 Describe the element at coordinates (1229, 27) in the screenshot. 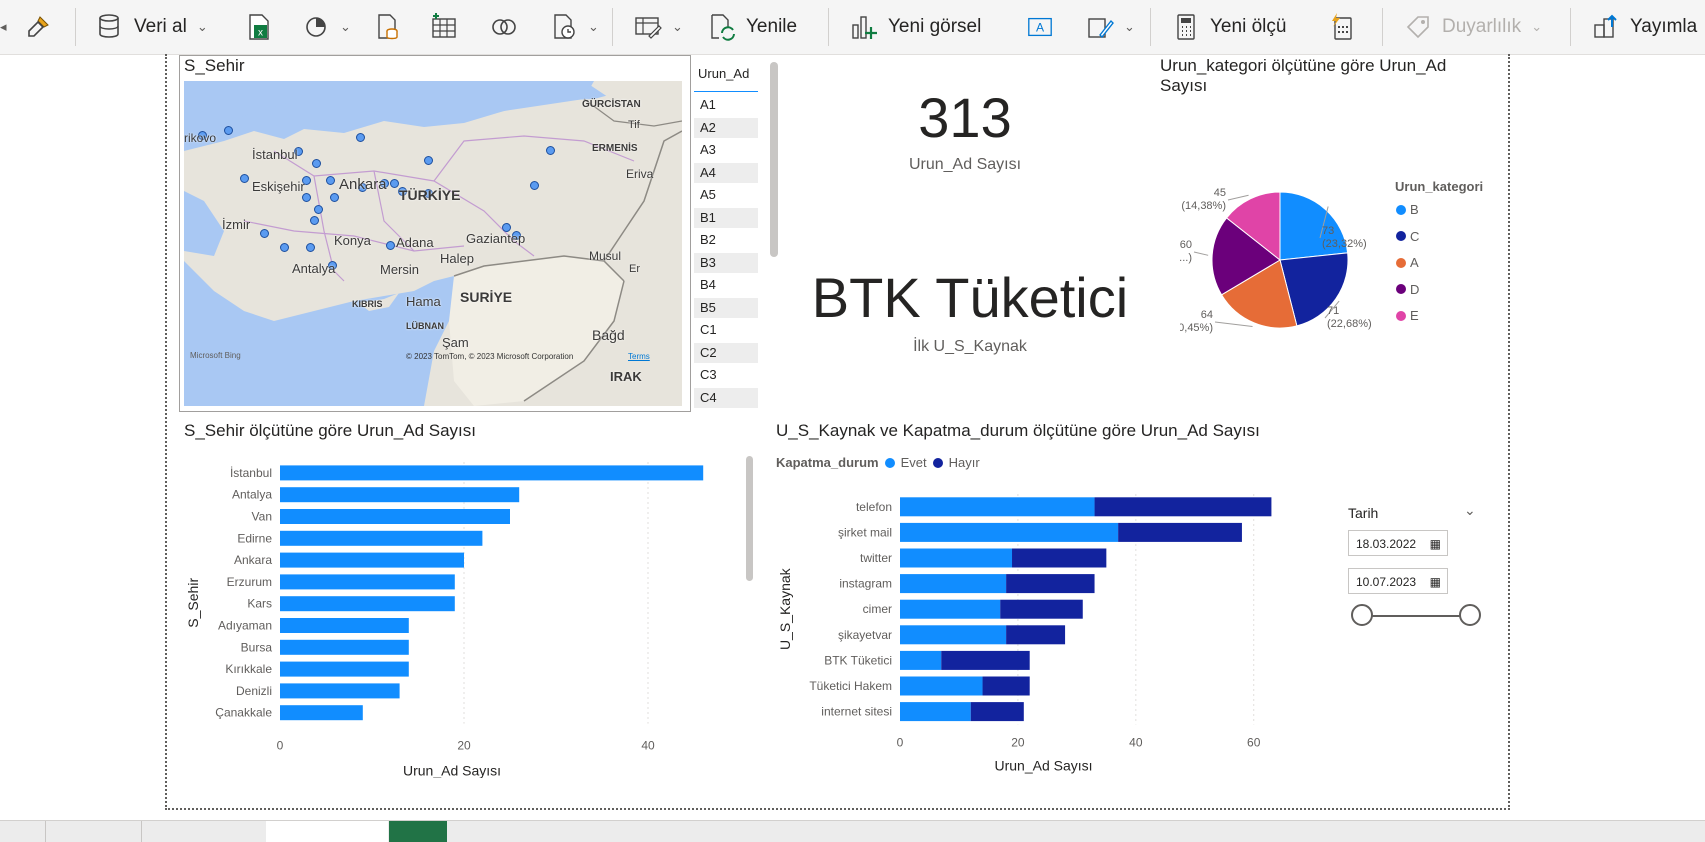

I see `new-measure-button: Yeni ölçü` at that location.